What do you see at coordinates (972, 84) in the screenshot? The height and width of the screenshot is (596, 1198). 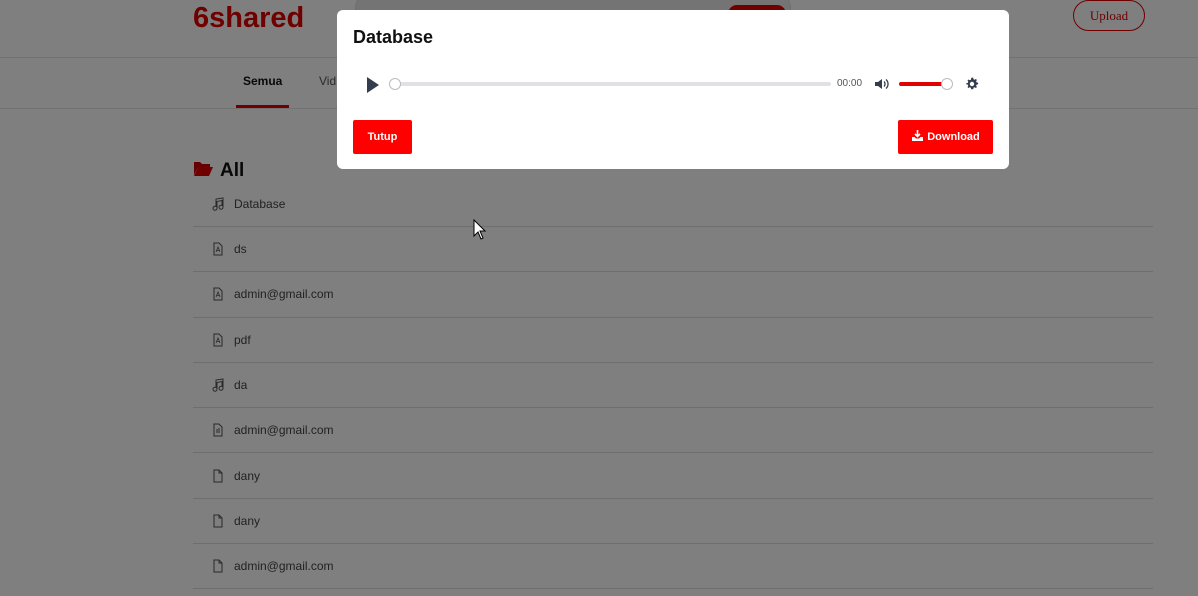 I see `gear-icon` at bounding box center [972, 84].